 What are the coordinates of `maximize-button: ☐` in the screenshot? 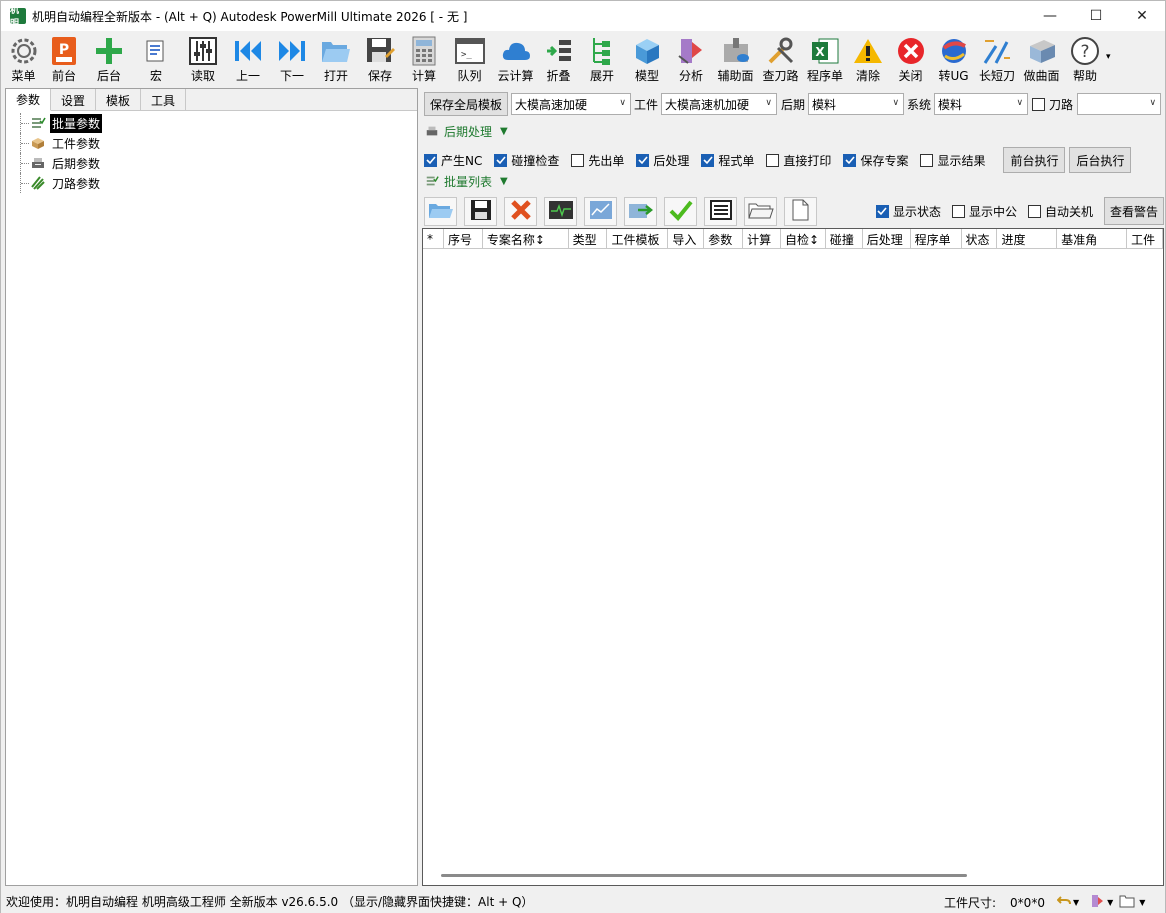 It's located at (1096, 16).